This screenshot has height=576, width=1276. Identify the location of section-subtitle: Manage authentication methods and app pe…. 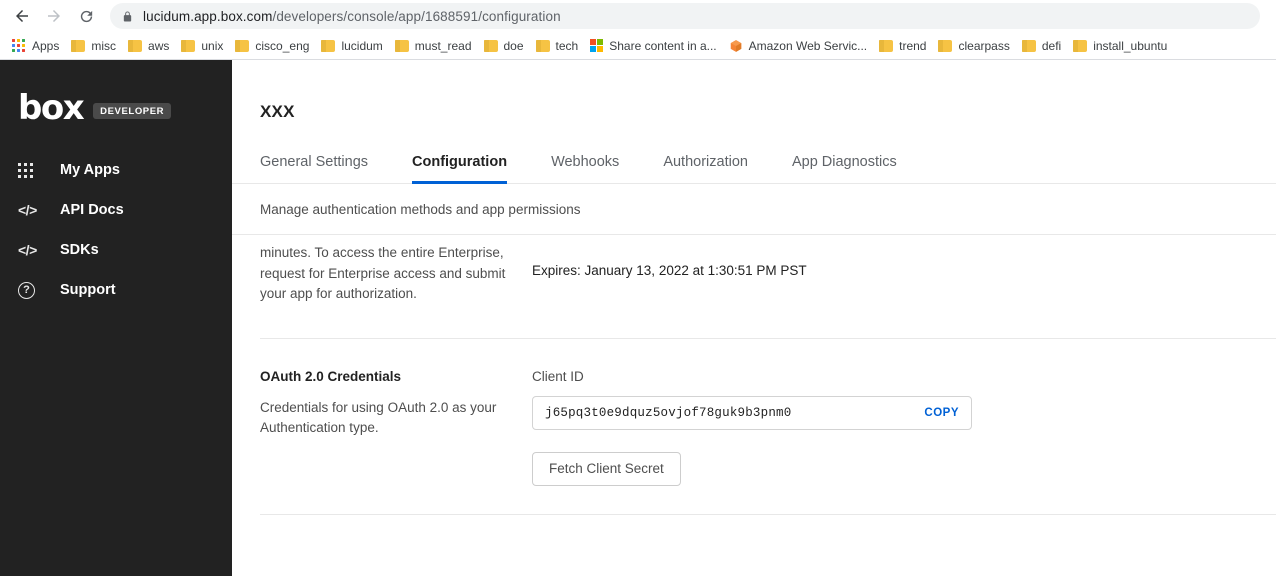
(420, 209).